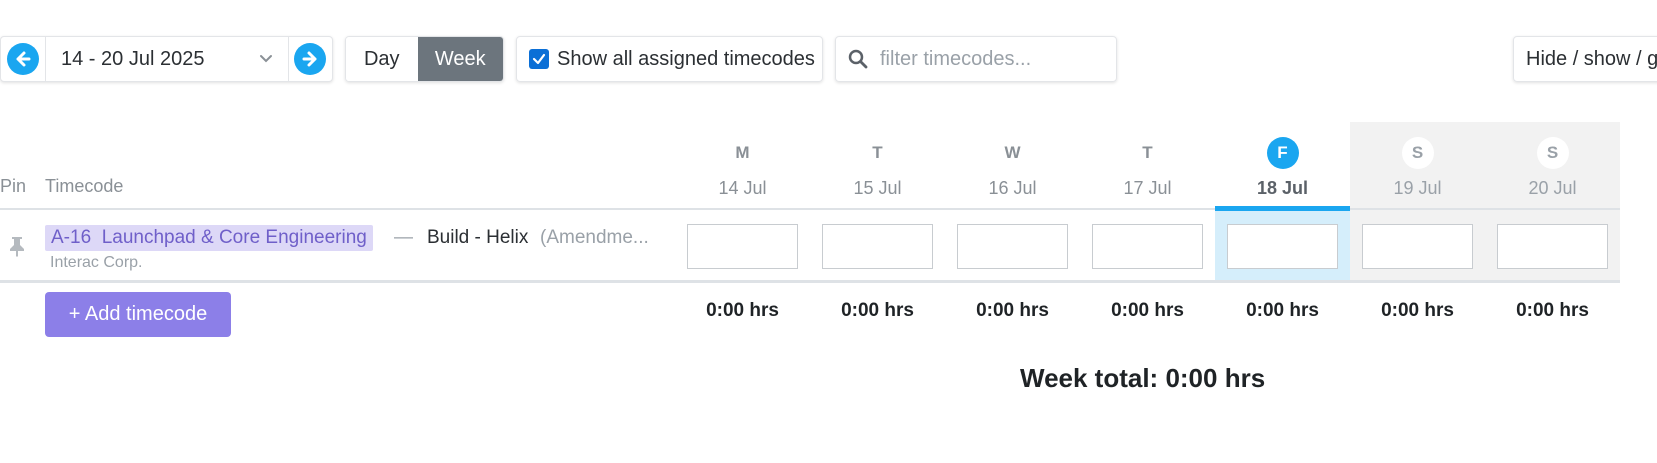  Describe the element at coordinates (1147, 168) in the screenshot. I see `day-header-thu: T 17 Jul` at that location.